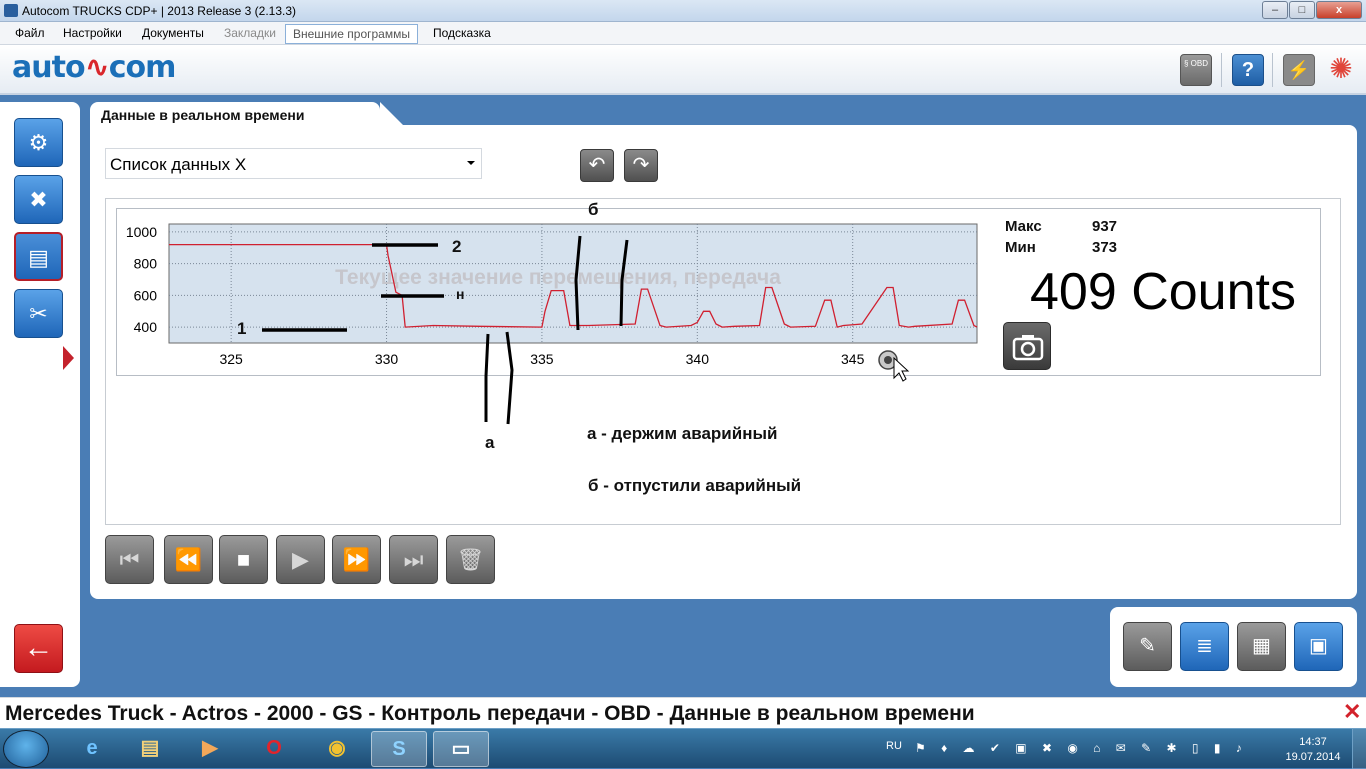 This screenshot has width=1366, height=769. Describe the element at coordinates (1313, 742) in the screenshot. I see `clock-time: 14:37` at that location.